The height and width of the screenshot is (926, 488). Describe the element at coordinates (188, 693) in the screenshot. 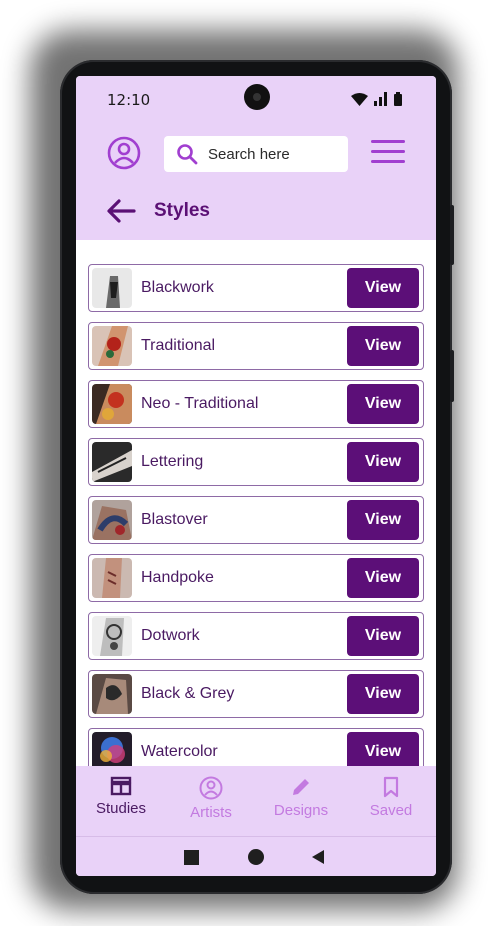

I see `style-name: Black & Grey` at that location.